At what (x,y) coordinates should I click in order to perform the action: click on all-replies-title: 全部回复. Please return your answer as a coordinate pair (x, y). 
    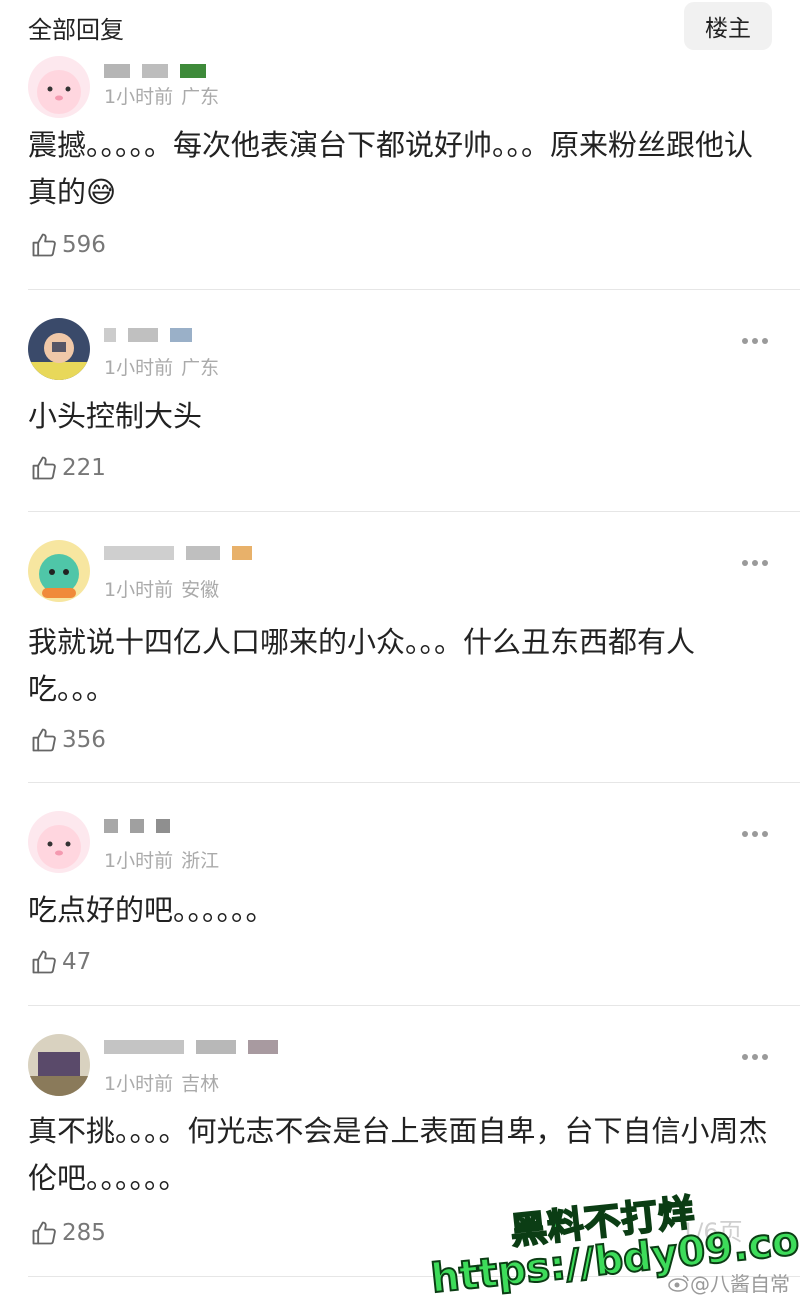
    Looking at the image, I should click on (76, 30).